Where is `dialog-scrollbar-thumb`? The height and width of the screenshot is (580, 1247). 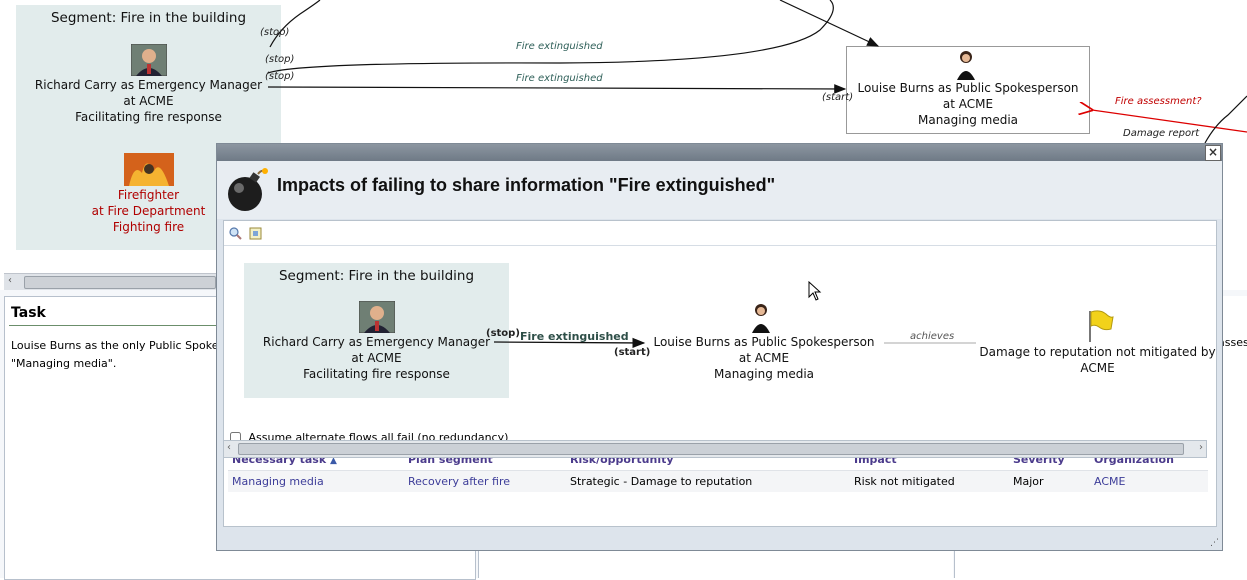
dialog-scrollbar-thumb is located at coordinates (711, 449).